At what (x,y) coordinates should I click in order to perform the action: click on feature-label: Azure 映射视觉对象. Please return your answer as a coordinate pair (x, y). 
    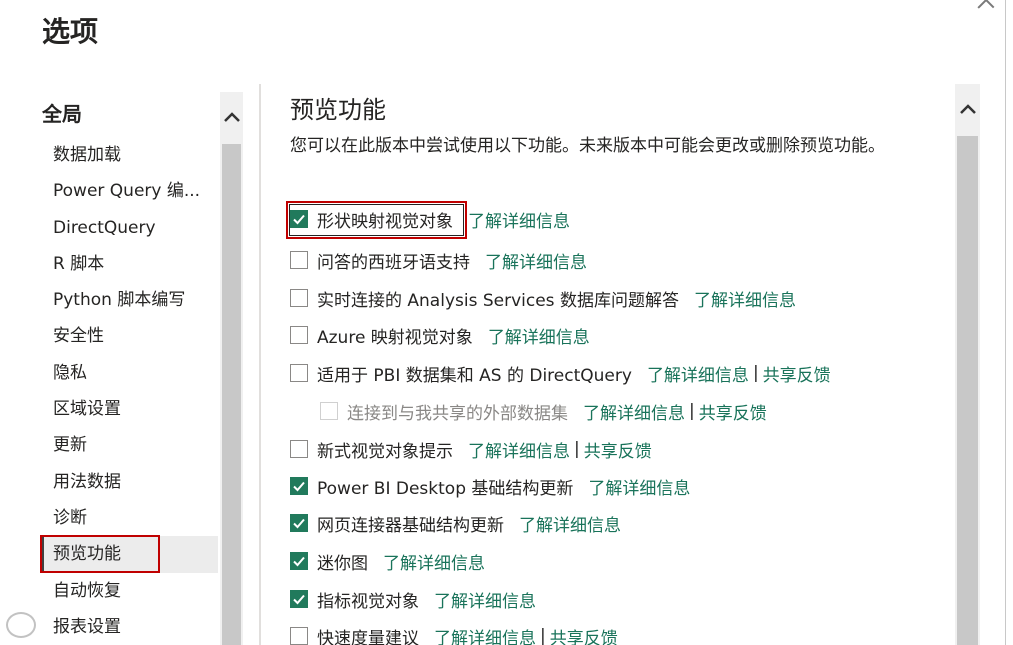
    Looking at the image, I should click on (395, 337).